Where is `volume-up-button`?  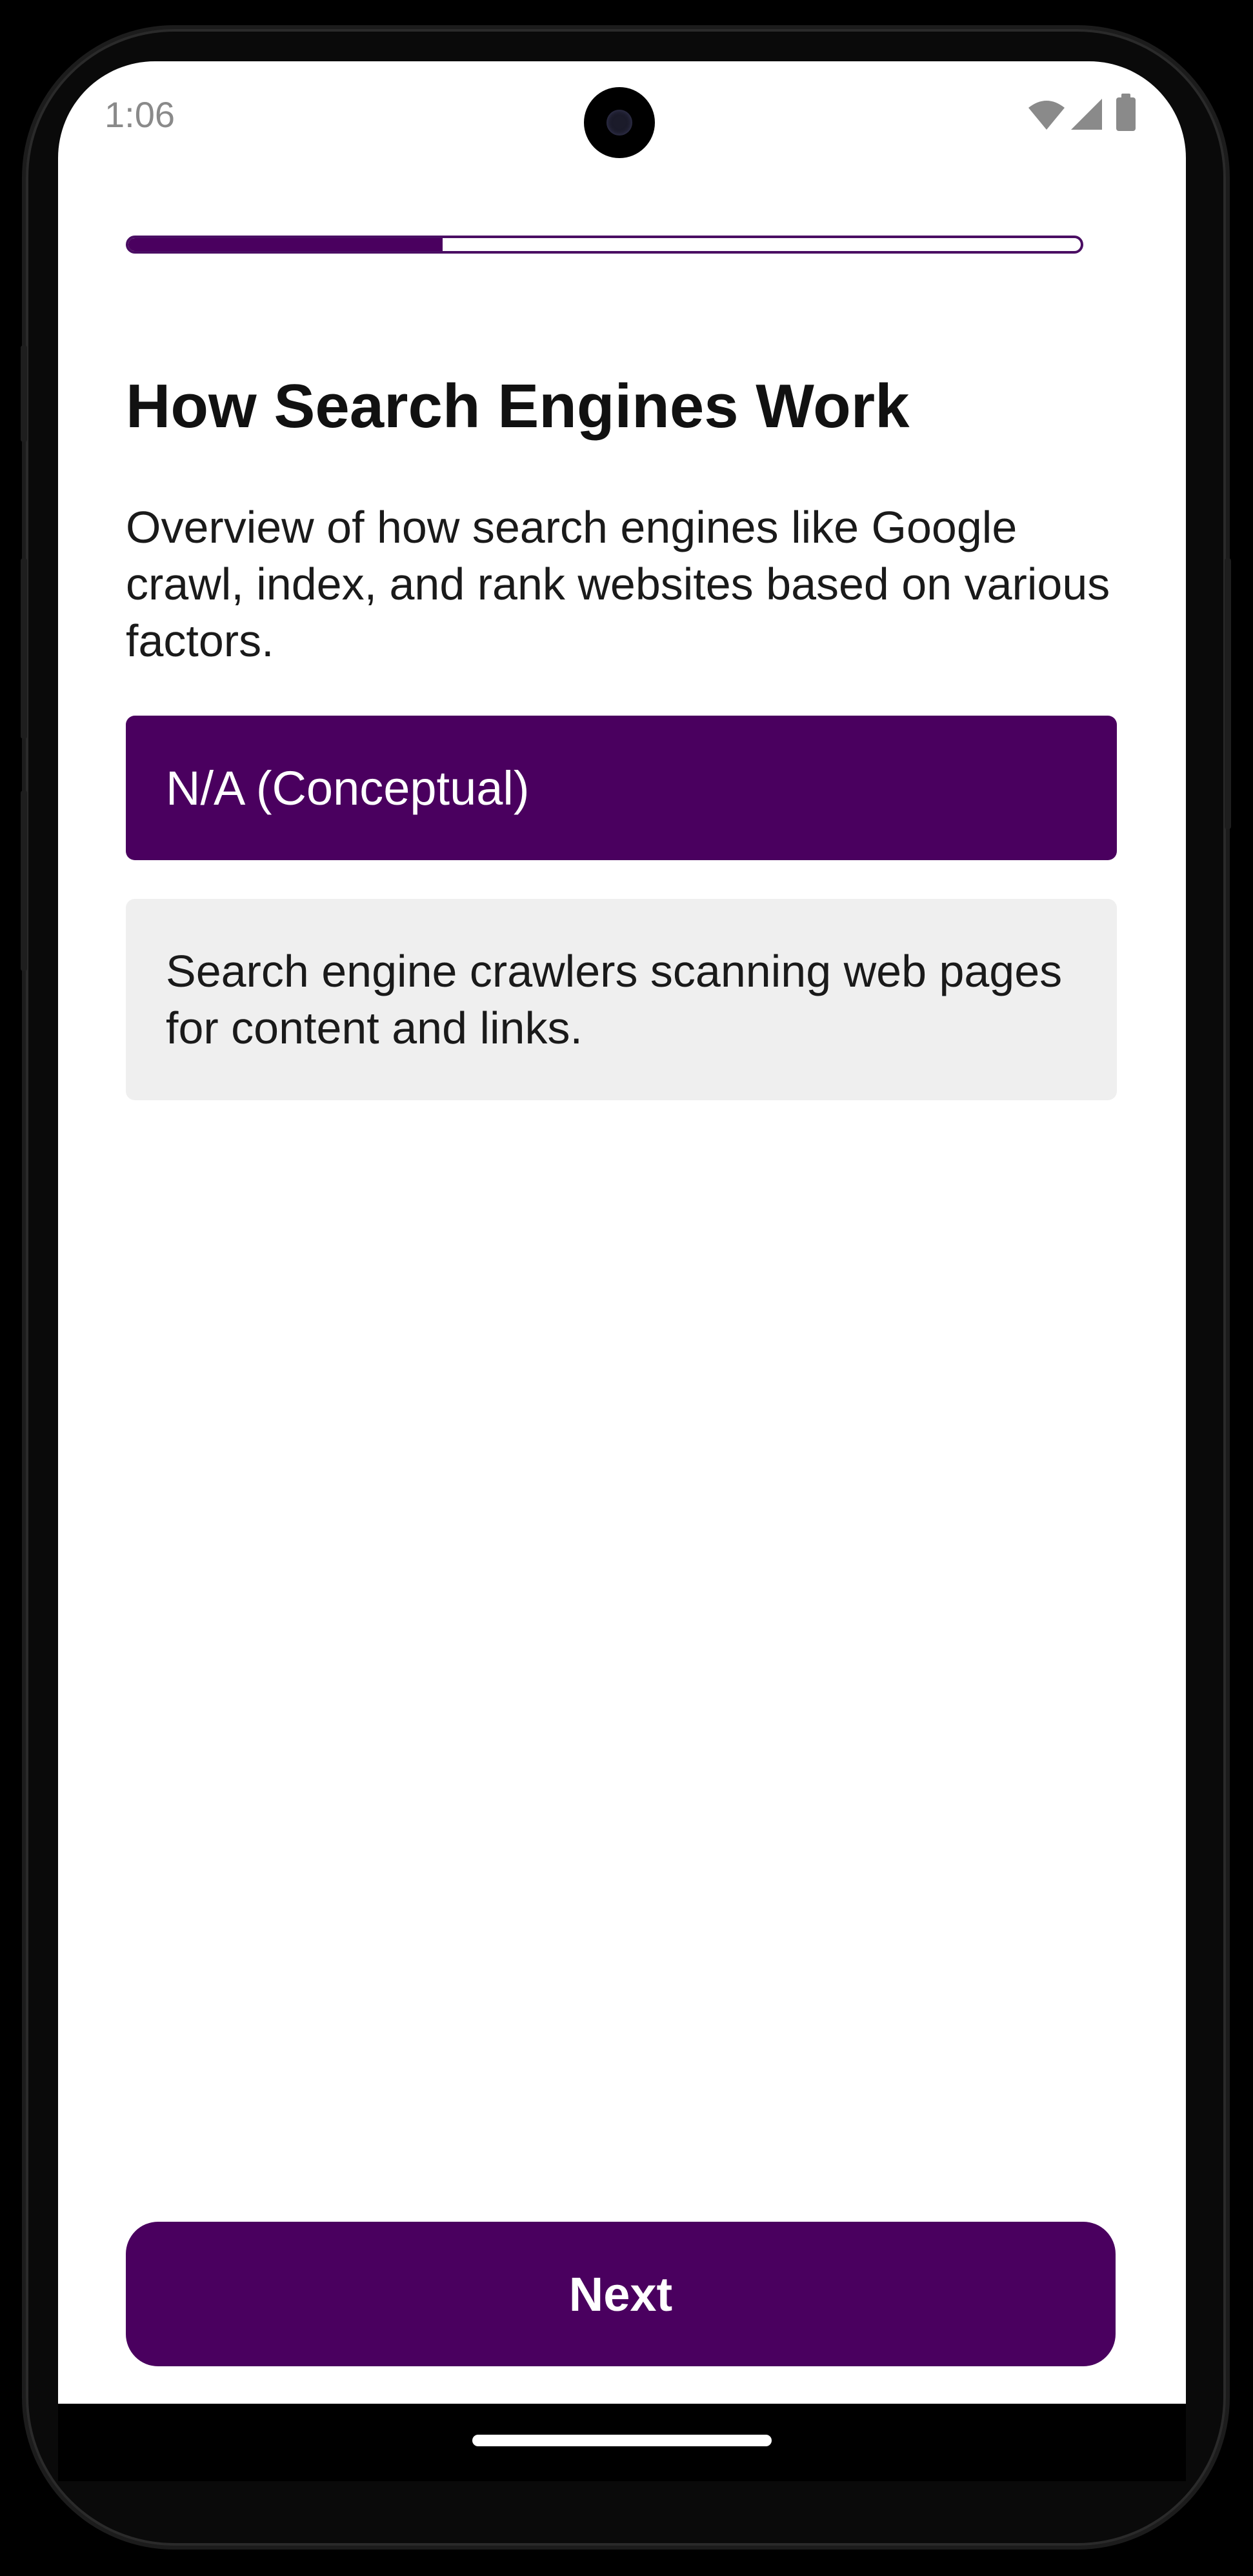
volume-up-button is located at coordinates (24, 393).